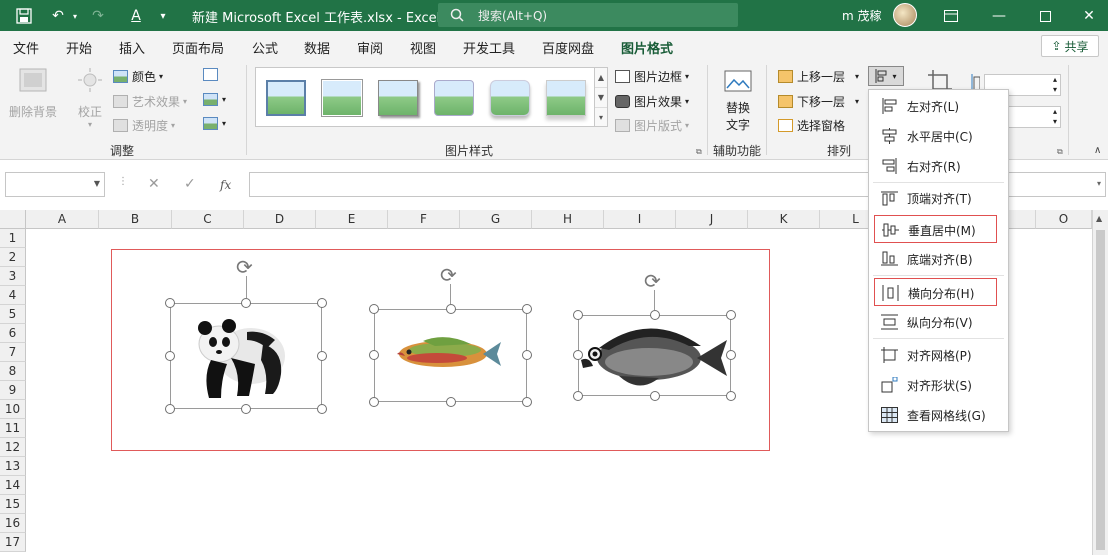 This screenshot has height=555, width=1108. I want to click on picture-effects-button: 图片效果 ▾, so click(652, 101).